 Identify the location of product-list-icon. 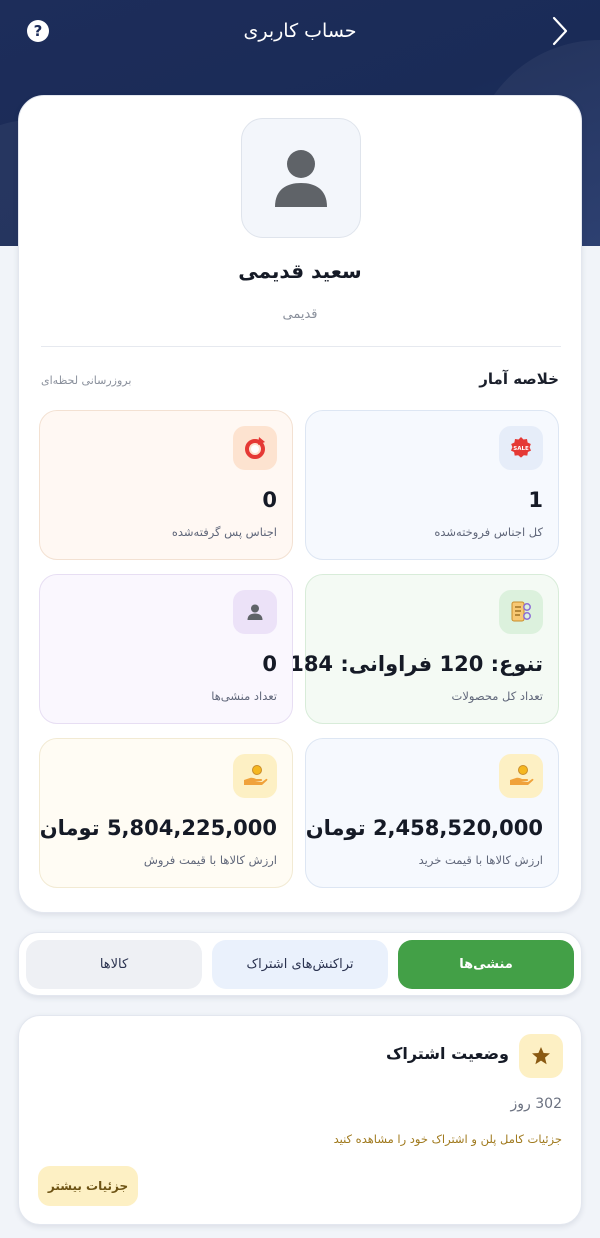
(521, 612).